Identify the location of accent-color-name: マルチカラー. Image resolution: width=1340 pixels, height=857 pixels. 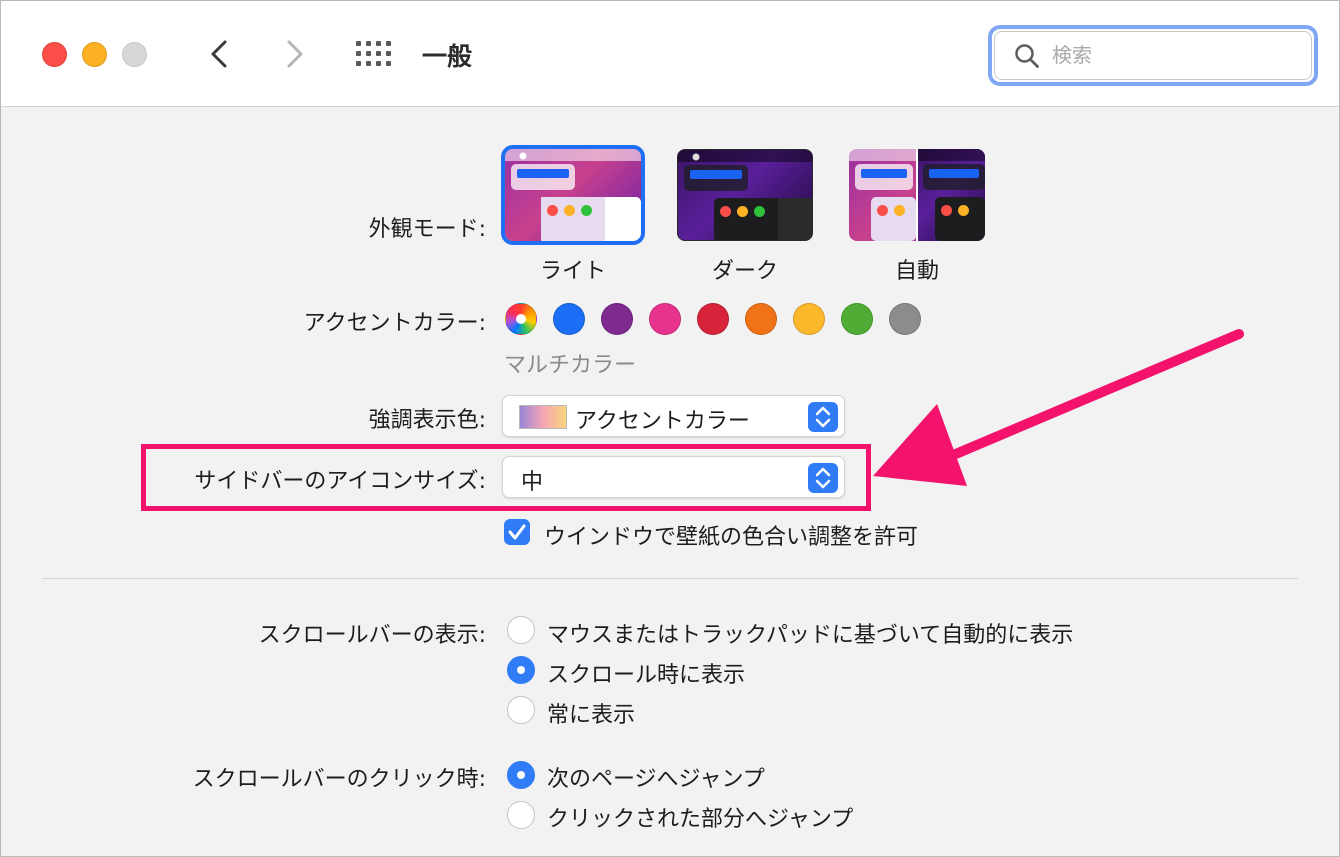
(570, 365).